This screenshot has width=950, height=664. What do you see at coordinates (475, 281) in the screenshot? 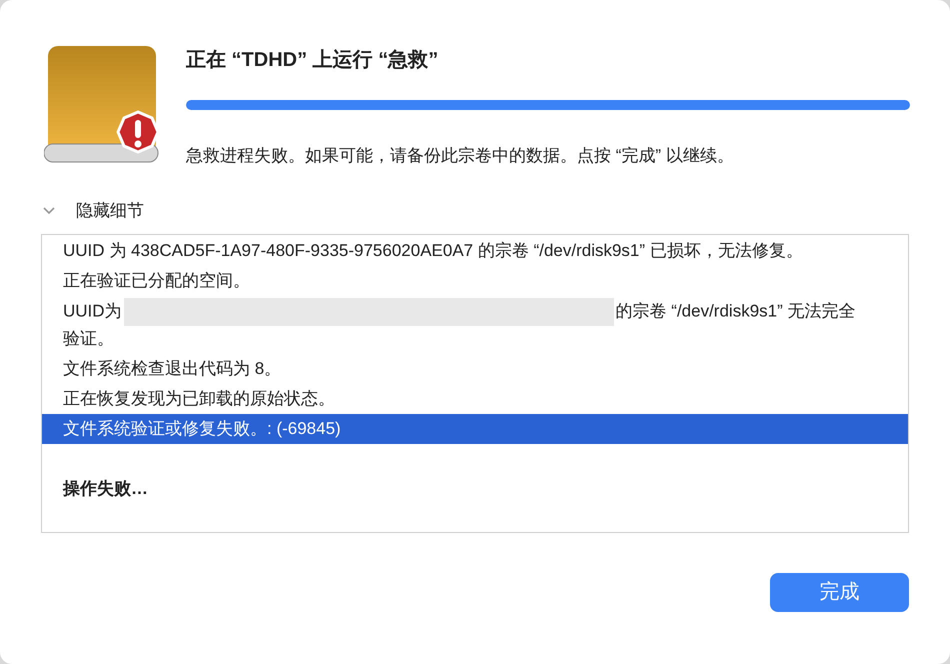
I see `log-line: 正在验证已分配的空间。` at bounding box center [475, 281].